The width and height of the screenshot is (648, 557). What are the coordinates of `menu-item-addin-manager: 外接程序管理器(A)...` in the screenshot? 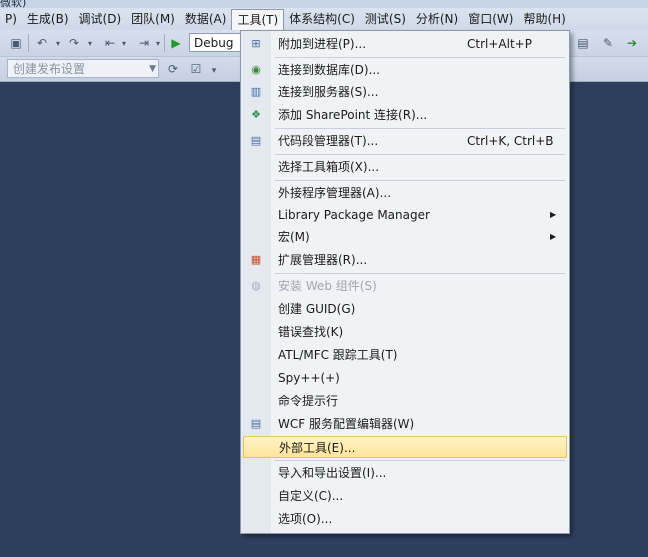 It's located at (405, 193).